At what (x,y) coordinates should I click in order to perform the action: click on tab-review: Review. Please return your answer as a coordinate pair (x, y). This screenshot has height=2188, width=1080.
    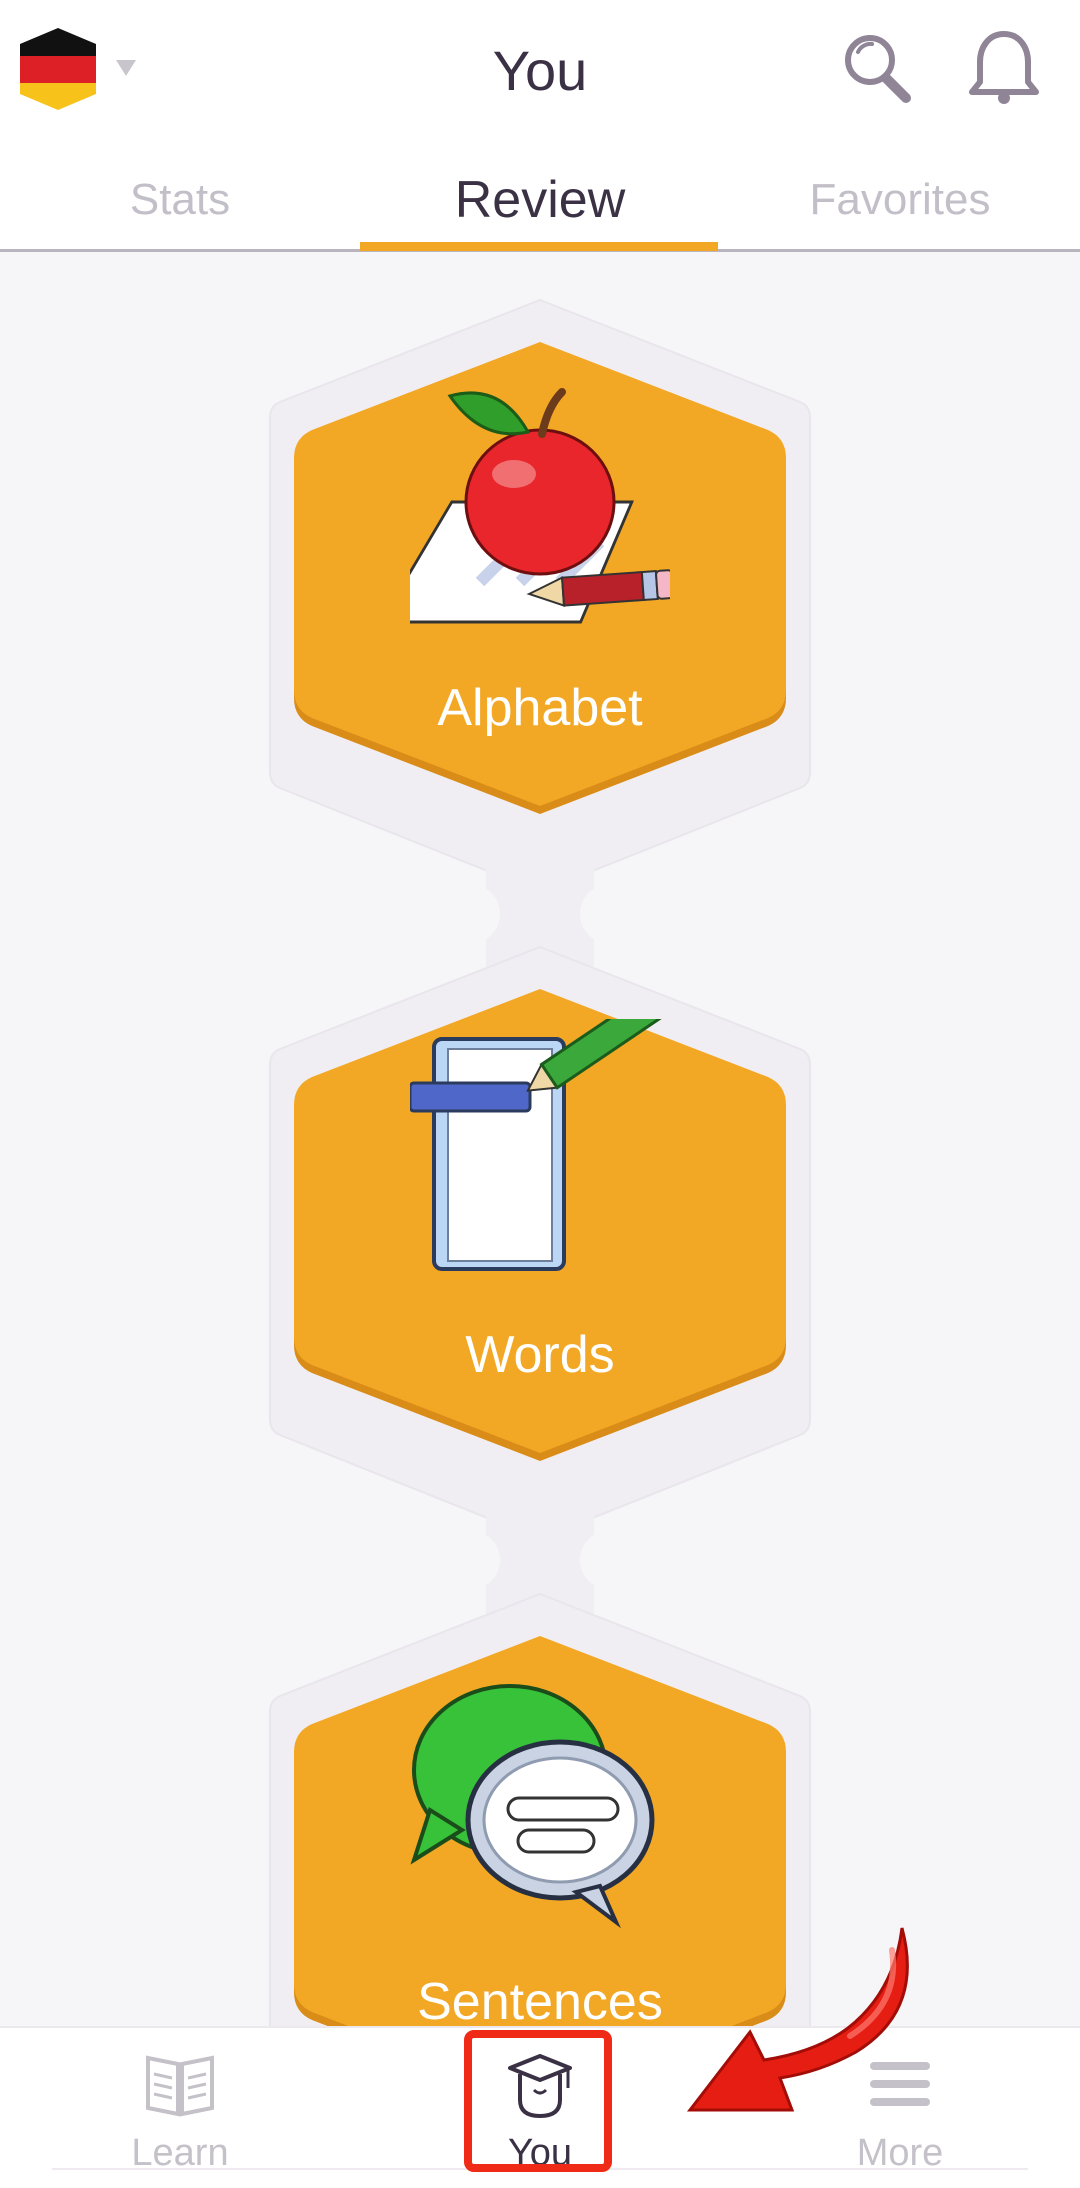
    Looking at the image, I should click on (540, 206).